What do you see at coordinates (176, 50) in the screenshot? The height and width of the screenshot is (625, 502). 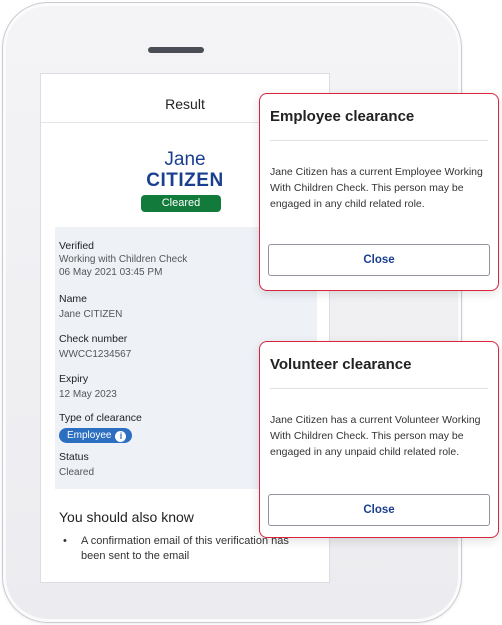 I see `phone-speaker` at bounding box center [176, 50].